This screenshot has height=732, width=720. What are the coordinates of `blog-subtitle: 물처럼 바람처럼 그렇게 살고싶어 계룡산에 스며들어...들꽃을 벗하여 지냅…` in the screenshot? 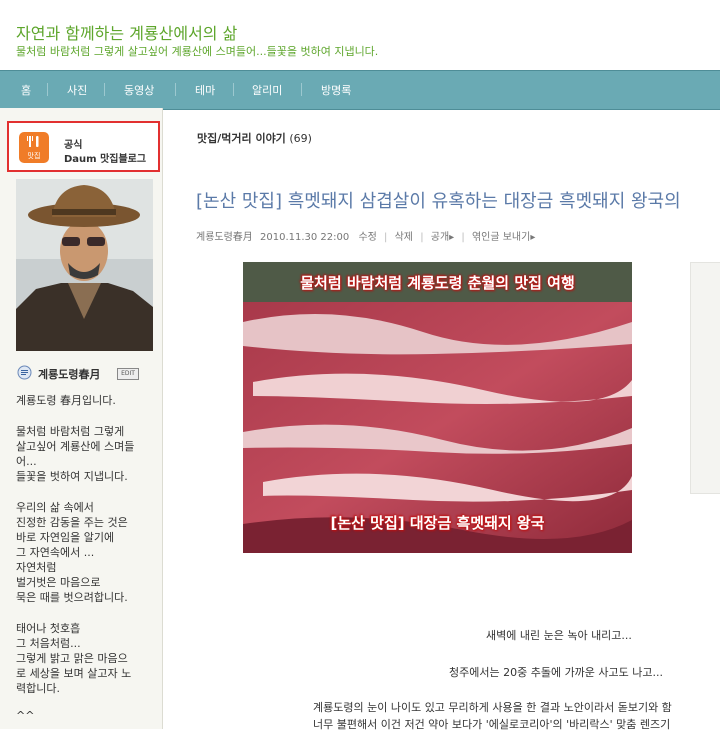 It's located at (197, 51).